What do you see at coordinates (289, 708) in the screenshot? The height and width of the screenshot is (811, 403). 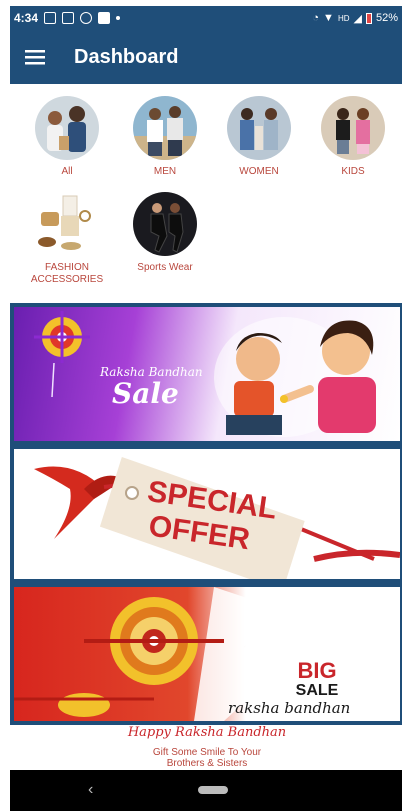 I see `banner-script-text: raksha bandhan` at bounding box center [289, 708].